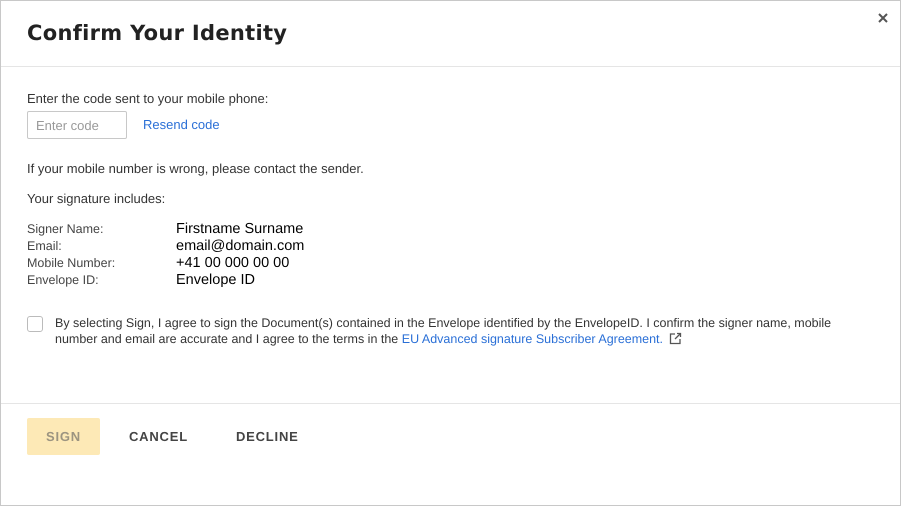 This screenshot has height=506, width=901. I want to click on detail-label: Signer Name:, so click(65, 229).